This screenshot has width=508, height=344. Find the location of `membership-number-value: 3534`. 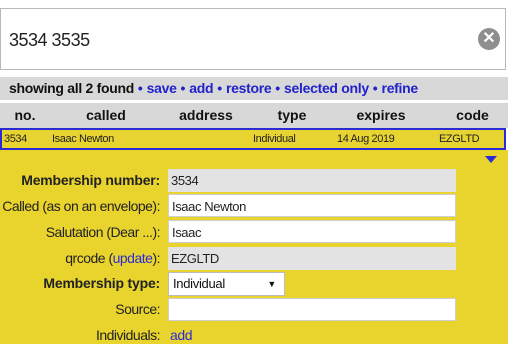

membership-number-value: 3534 is located at coordinates (312, 180).